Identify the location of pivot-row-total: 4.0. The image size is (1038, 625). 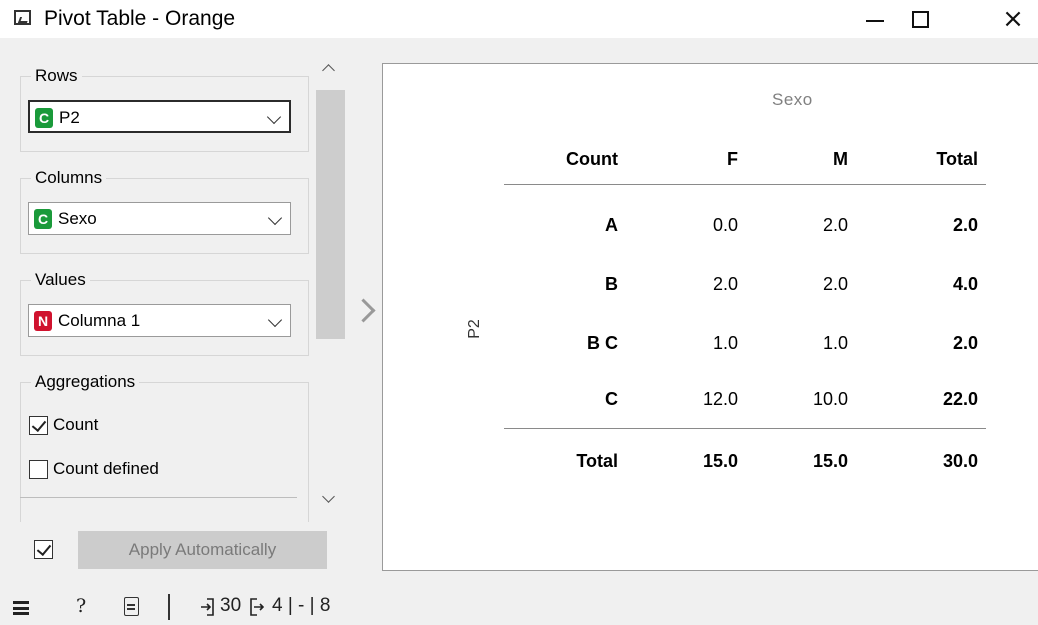
(965, 284).